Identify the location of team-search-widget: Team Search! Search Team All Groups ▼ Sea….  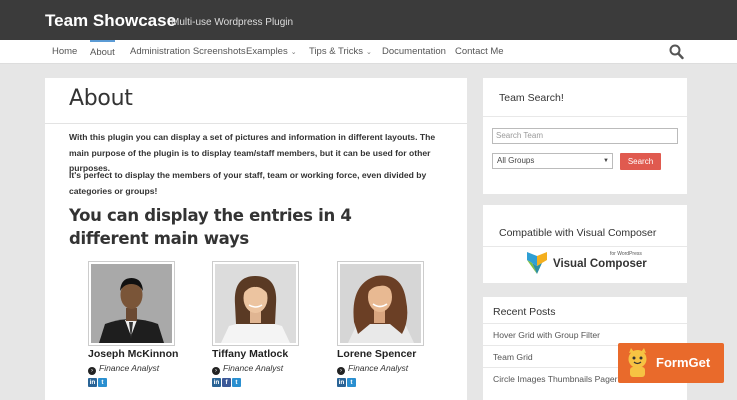
(585, 136).